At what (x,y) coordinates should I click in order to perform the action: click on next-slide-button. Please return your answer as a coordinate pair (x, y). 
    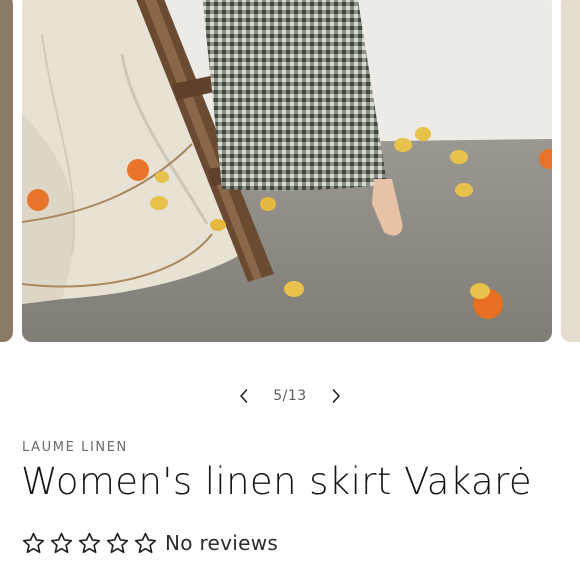
    Looking at the image, I should click on (336, 396).